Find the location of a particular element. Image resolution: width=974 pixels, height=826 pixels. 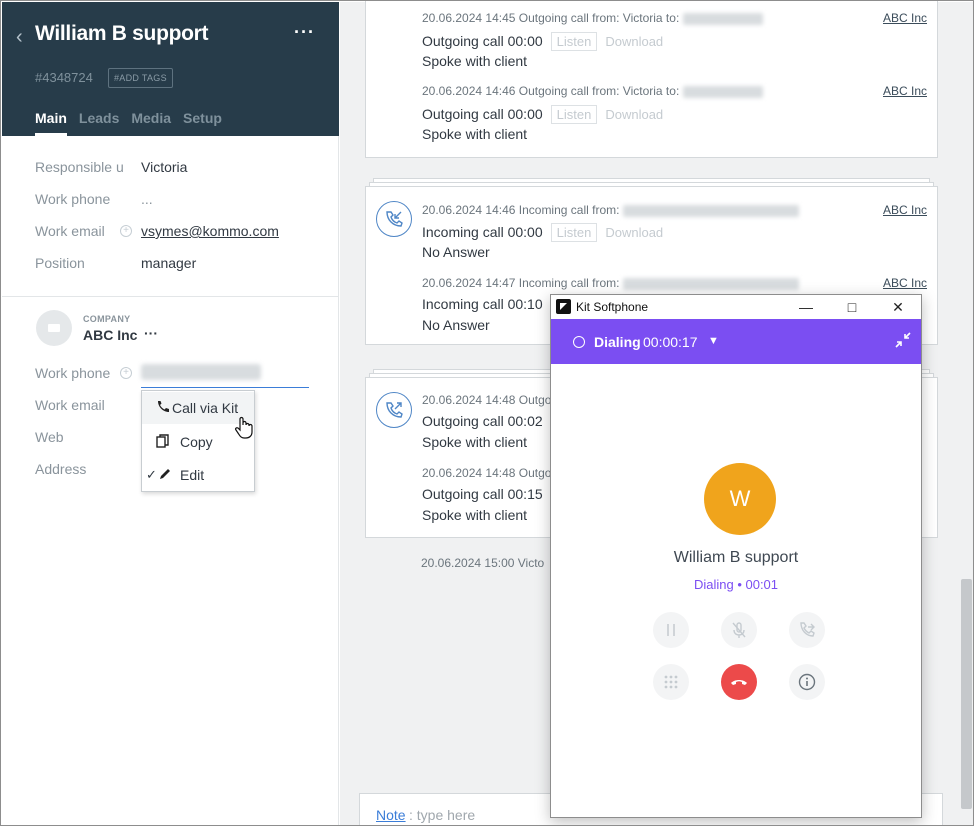

dialpad-icon is located at coordinates (671, 682).